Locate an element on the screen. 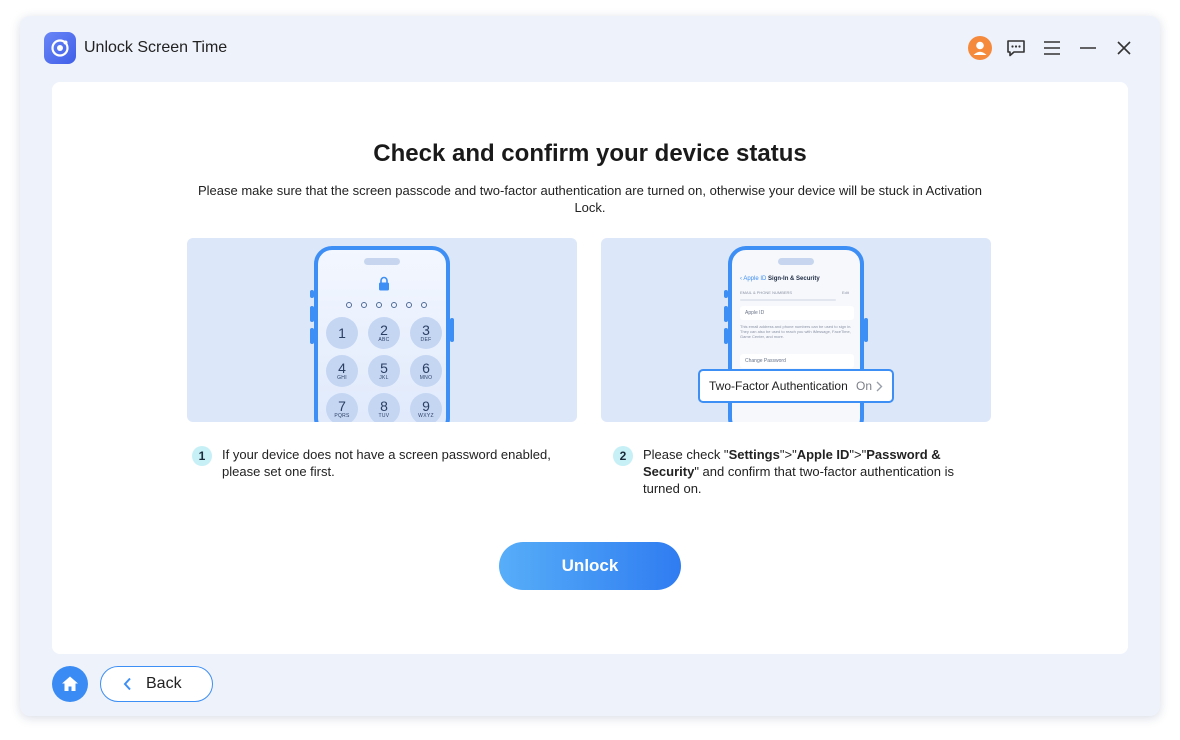  step-2-apple-id: Apple ID is located at coordinates (823, 454).